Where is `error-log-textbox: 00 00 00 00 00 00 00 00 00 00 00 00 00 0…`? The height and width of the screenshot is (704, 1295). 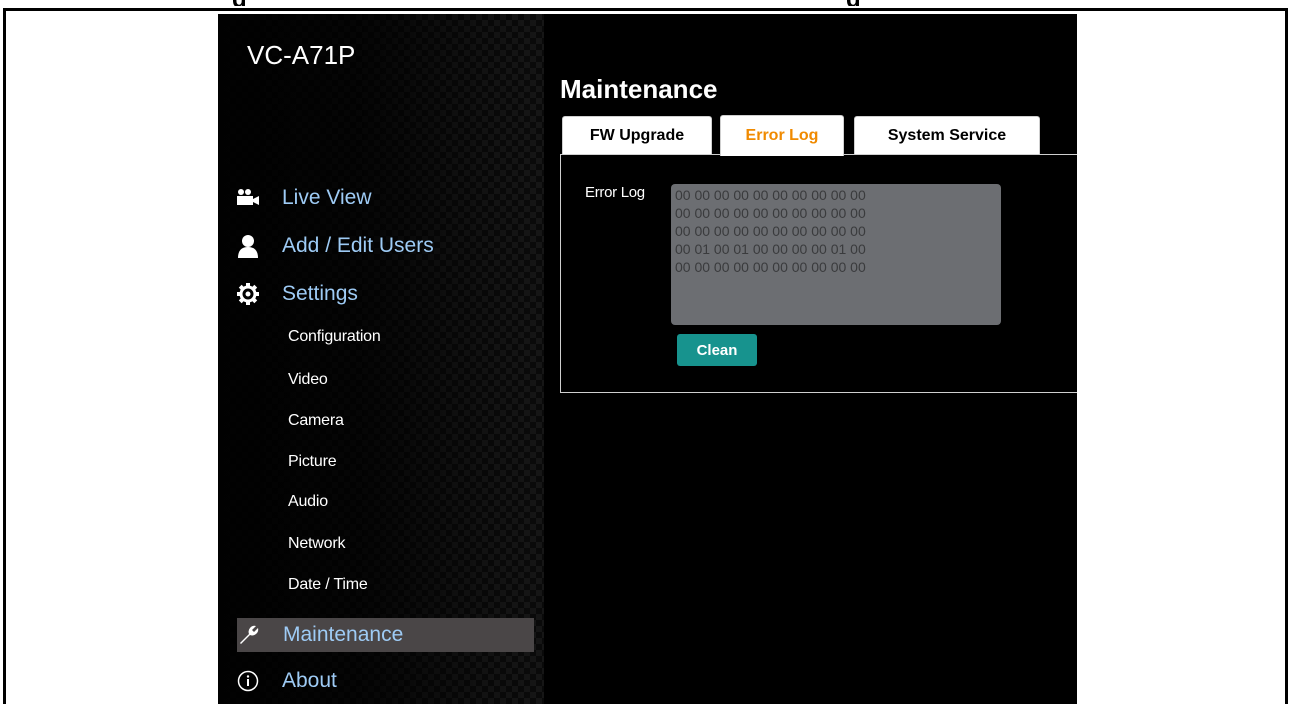 error-log-textbox: 00 00 00 00 00 00 00 00 00 00 00 00 00 0… is located at coordinates (836, 254).